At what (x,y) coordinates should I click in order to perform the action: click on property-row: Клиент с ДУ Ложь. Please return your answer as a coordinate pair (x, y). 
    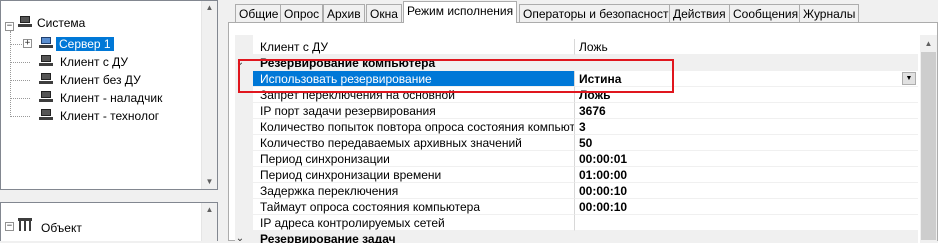
    Looking at the image, I should click on (585, 47).